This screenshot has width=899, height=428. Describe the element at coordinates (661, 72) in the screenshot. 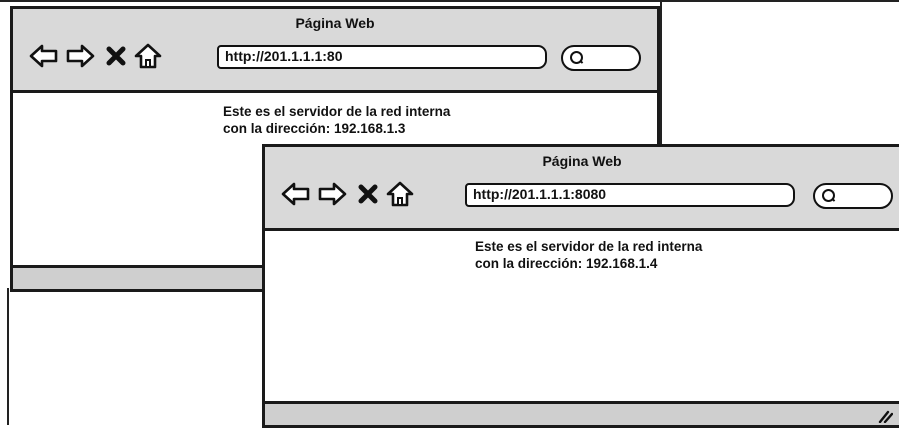

I see `canvas-right-border` at that location.